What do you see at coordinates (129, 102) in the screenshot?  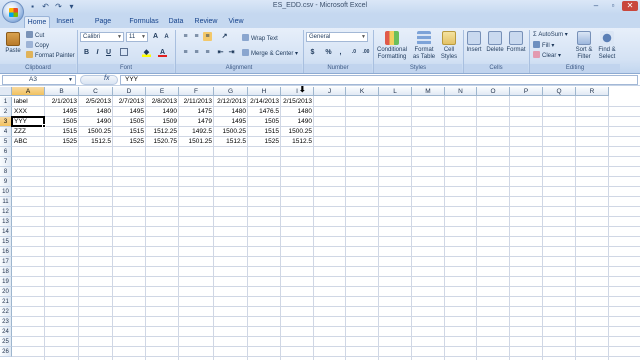 I see `cell-d1: 2/7/2013` at bounding box center [129, 102].